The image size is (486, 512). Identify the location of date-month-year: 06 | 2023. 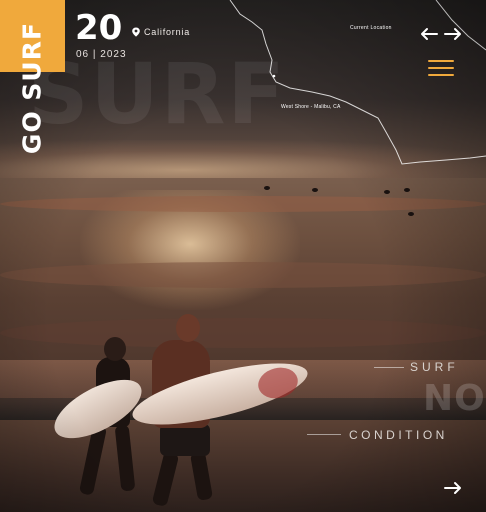
(101, 54).